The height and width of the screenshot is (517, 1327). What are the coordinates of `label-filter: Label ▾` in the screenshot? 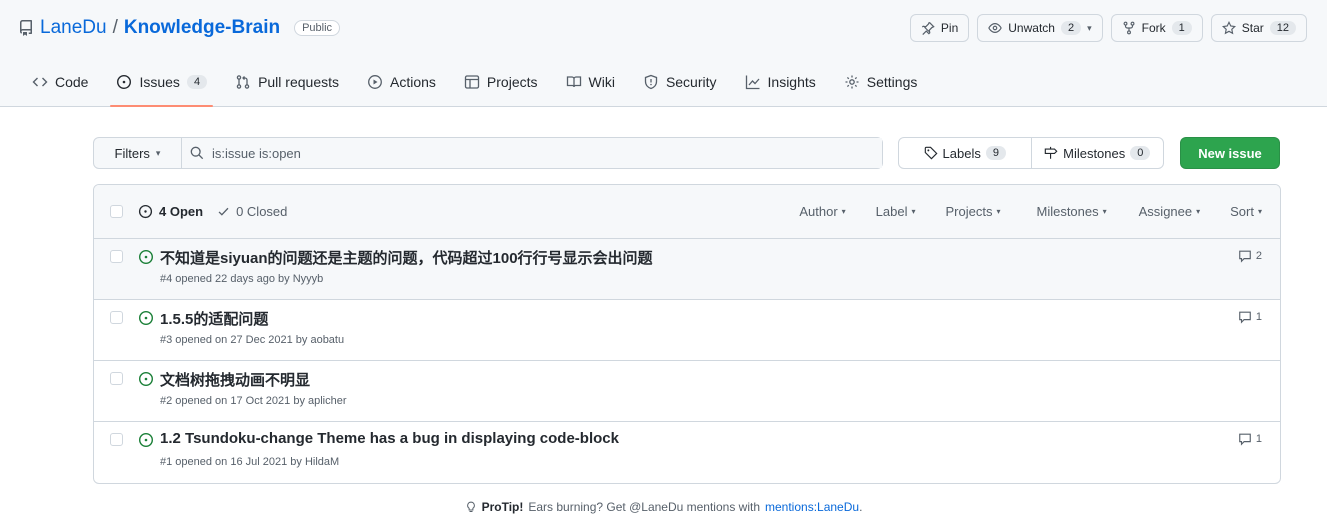 It's located at (896, 211).